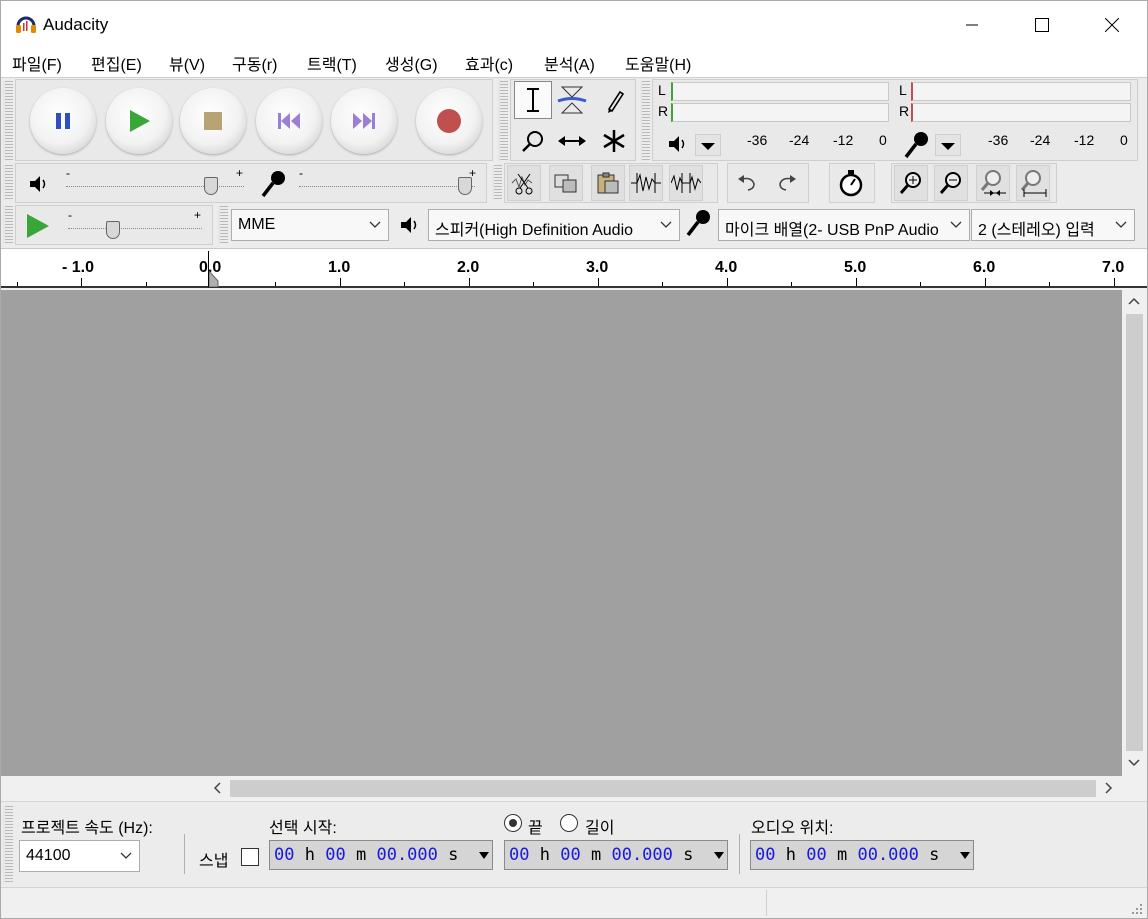 Image resolution: width=1148 pixels, height=919 pixels. I want to click on length-radio, so click(569, 823).